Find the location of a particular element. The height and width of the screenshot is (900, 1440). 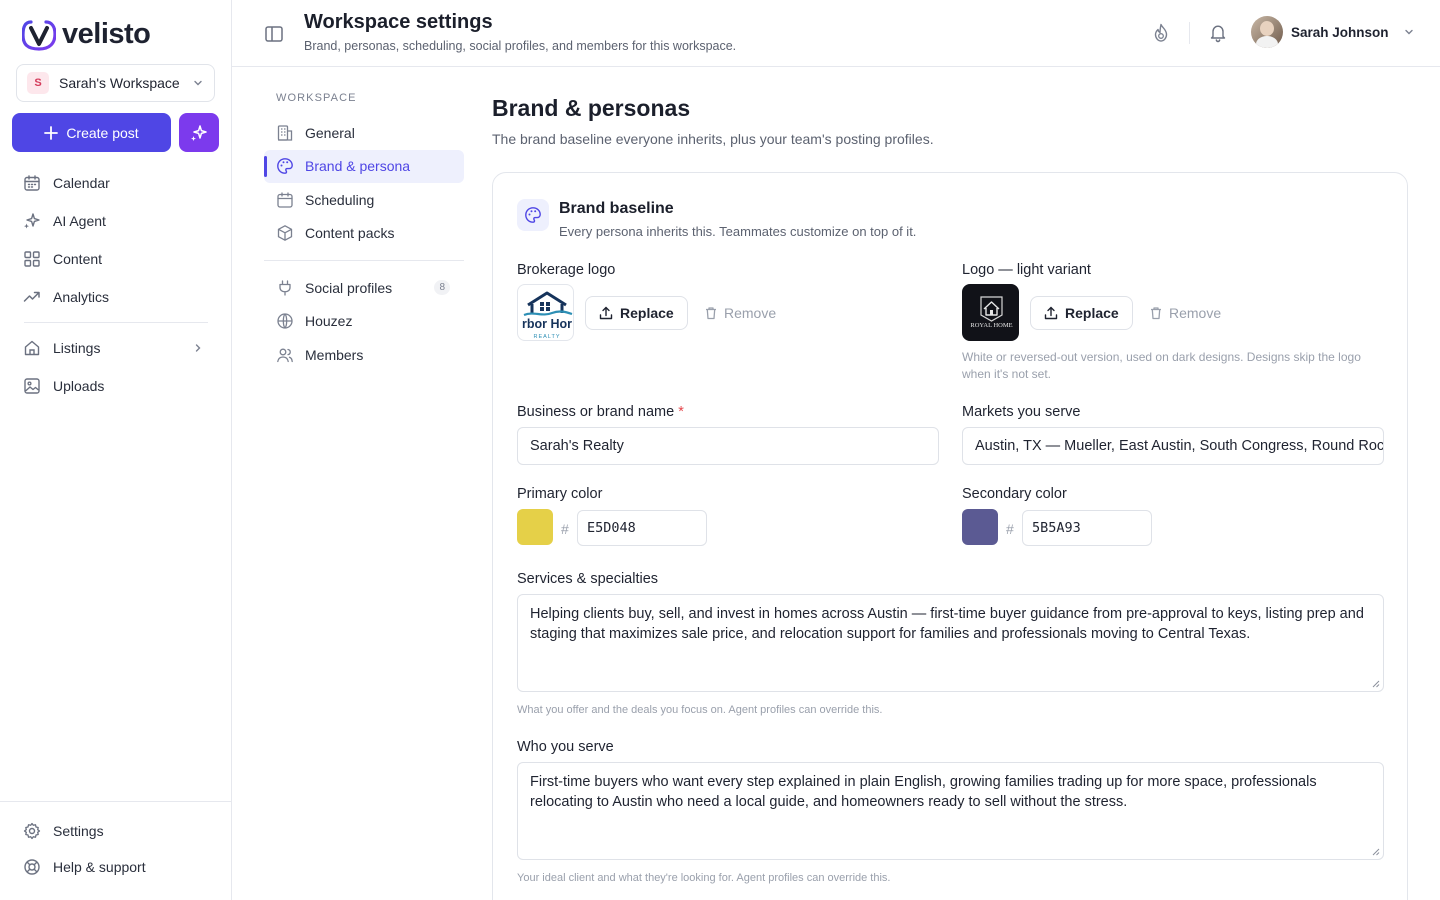

velisto-logo-icon is located at coordinates (39, 35).